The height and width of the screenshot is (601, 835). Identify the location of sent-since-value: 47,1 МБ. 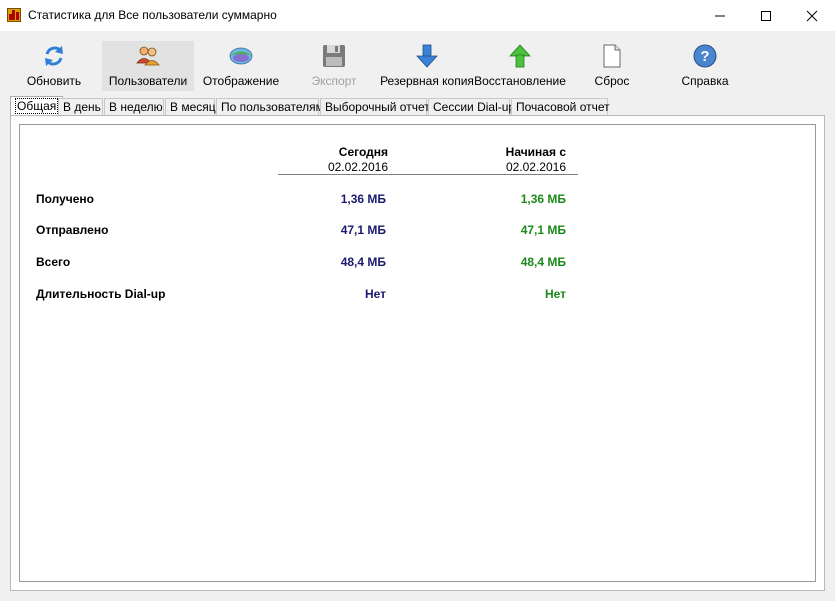
(543, 230).